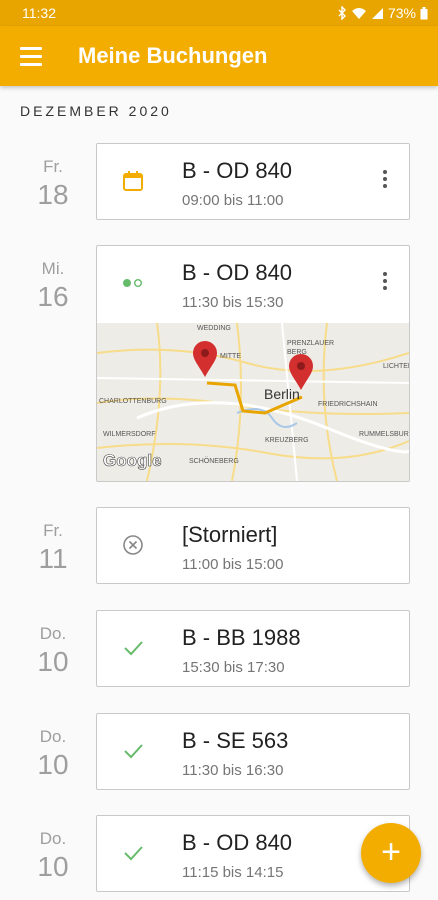 This screenshot has height=900, width=438. I want to click on signal-icon, so click(377, 13).